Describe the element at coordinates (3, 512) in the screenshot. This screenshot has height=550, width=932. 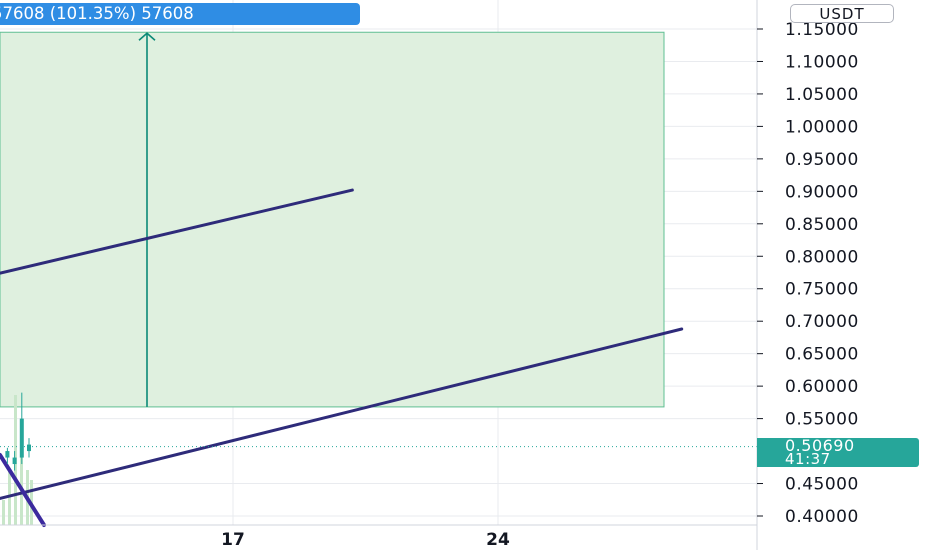
I see `volume-bar` at that location.